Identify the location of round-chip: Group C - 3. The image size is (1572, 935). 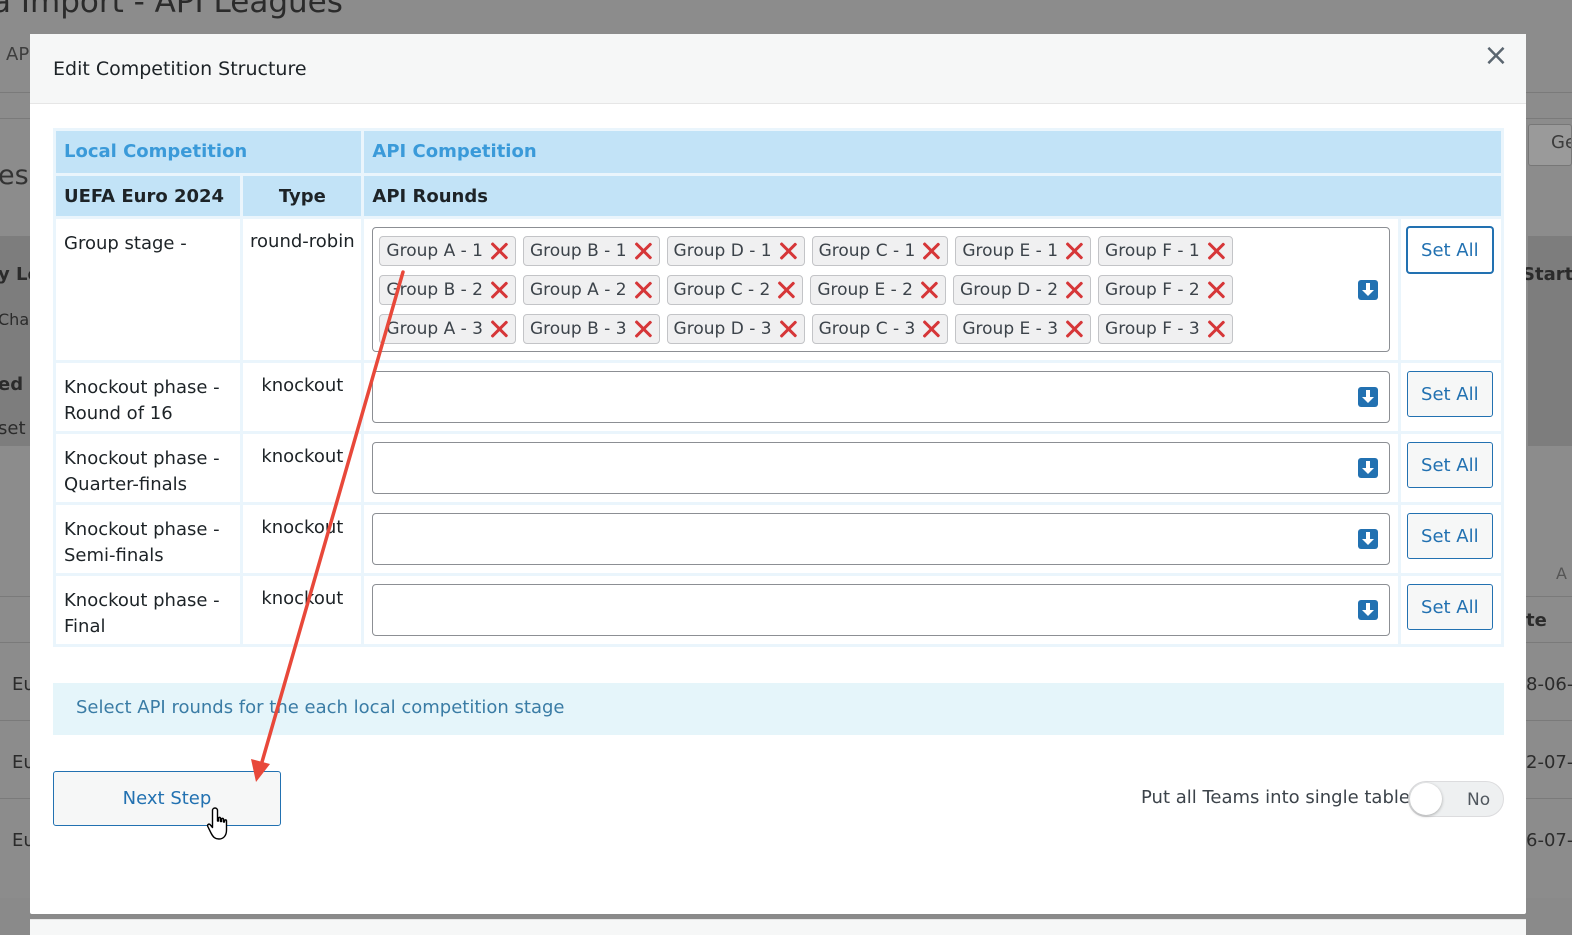
(880, 329).